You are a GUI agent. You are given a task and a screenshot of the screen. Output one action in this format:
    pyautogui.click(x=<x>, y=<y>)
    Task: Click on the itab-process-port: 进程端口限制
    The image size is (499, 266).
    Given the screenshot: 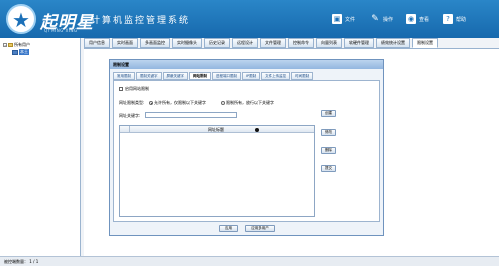 What is the action you would take?
    pyautogui.click(x=226, y=76)
    